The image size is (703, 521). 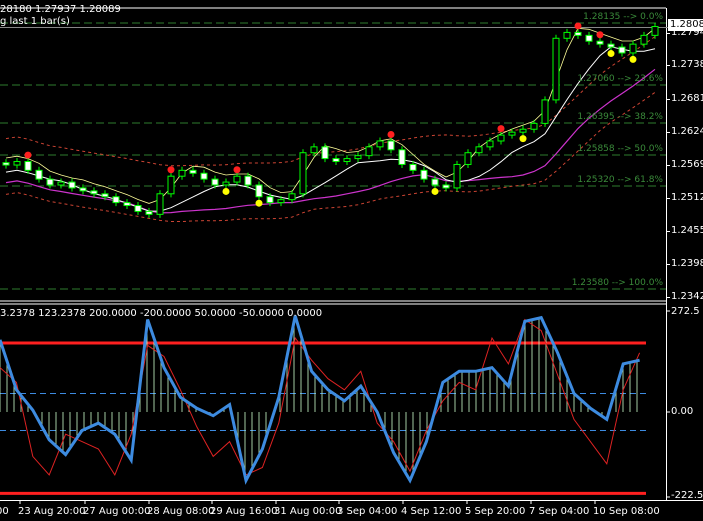 I want to click on price-axis-label: 1.27385, so click(x=687, y=64).